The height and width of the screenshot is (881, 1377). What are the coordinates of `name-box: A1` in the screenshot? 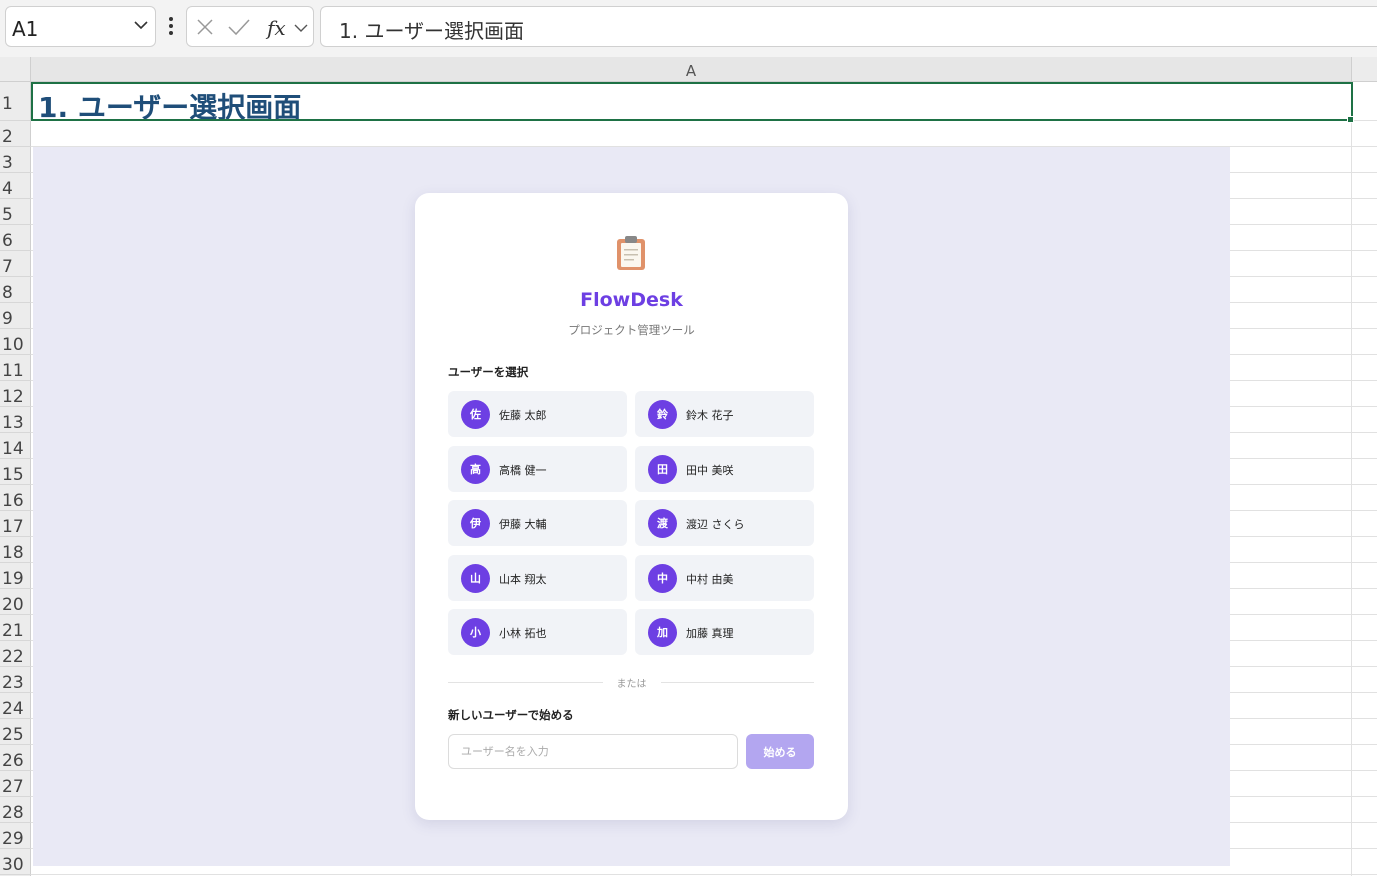 It's located at (80, 26).